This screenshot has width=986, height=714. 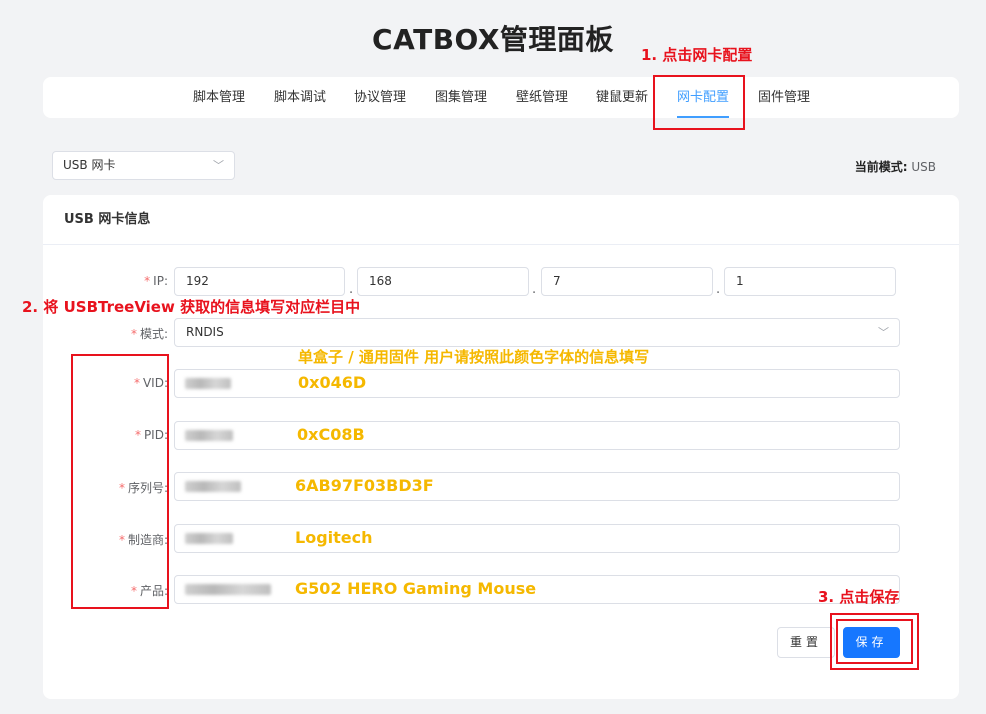 I want to click on hint-header: 单盒子 / 通用固件 用户请按照此颜色字体的信息填写, so click(x=474, y=357).